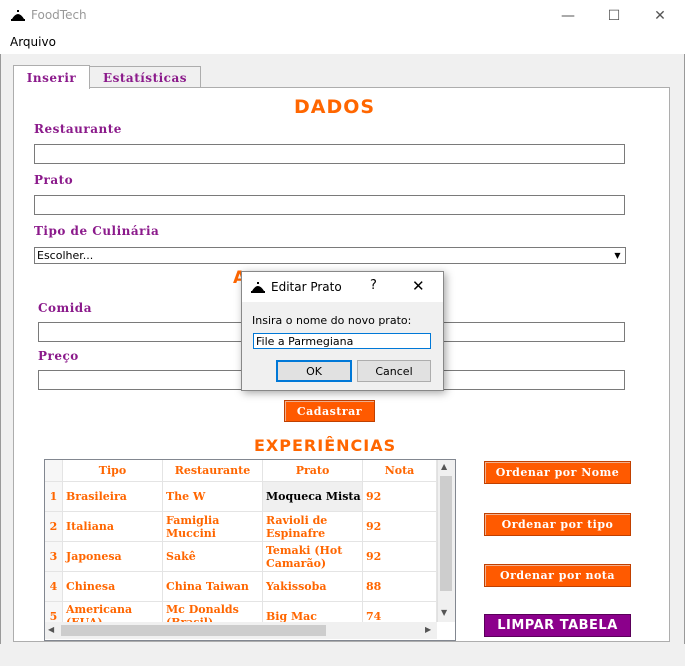 Image resolution: width=685 pixels, height=666 pixels. What do you see at coordinates (342, 43) in the screenshot?
I see `menu-bar` at bounding box center [342, 43].